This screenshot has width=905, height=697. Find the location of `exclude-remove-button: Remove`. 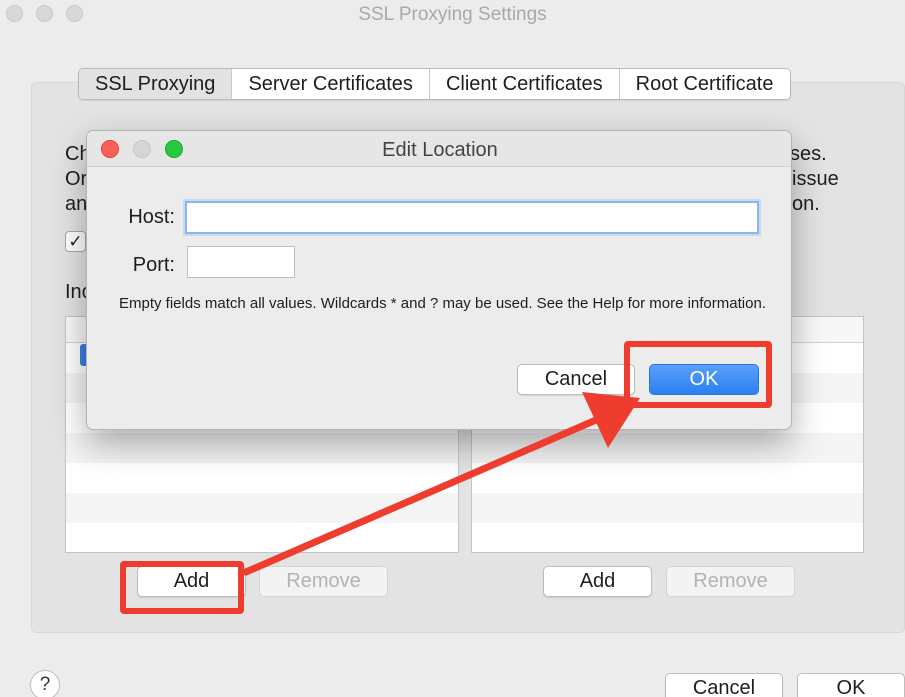

exclude-remove-button: Remove is located at coordinates (730, 581).